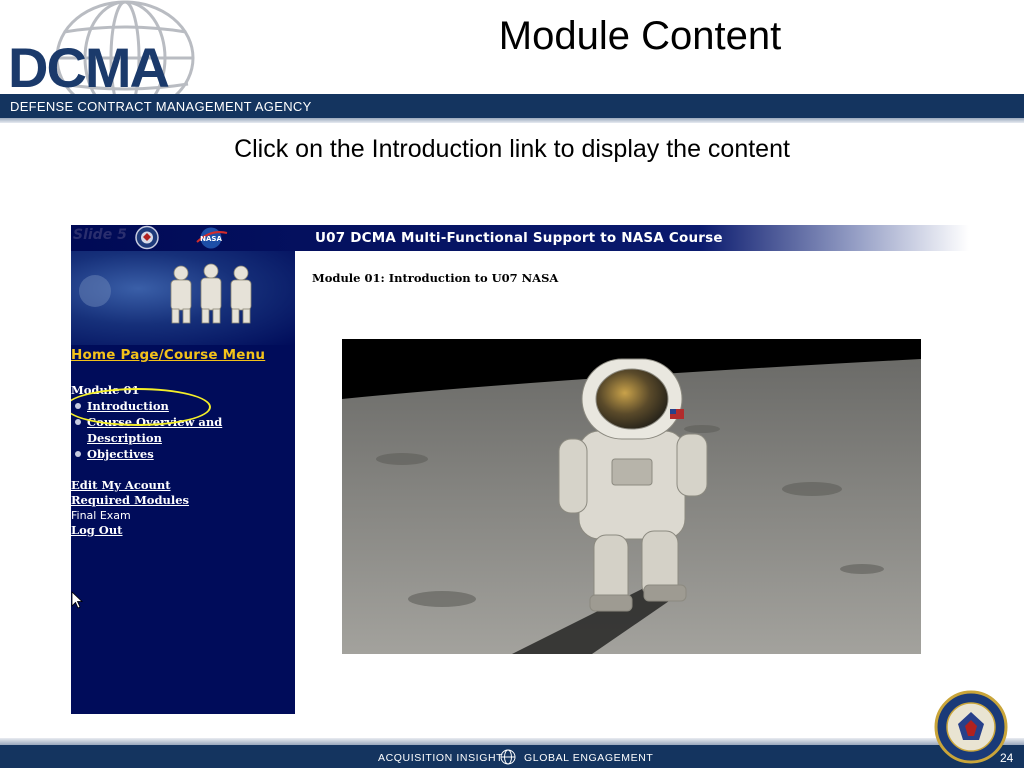 This screenshot has height=768, width=1024. I want to click on nasa-logo-text: NASA, so click(211, 239).